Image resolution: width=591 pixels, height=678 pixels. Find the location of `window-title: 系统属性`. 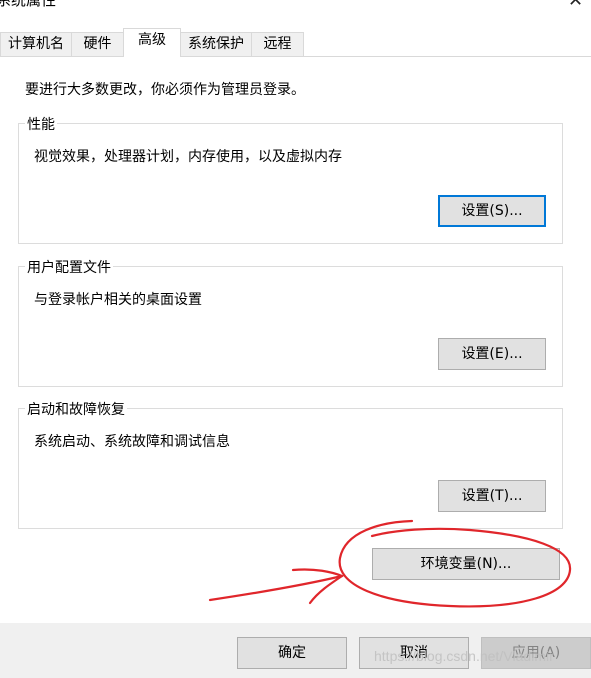

window-title: 系统属性 is located at coordinates (28, 4).